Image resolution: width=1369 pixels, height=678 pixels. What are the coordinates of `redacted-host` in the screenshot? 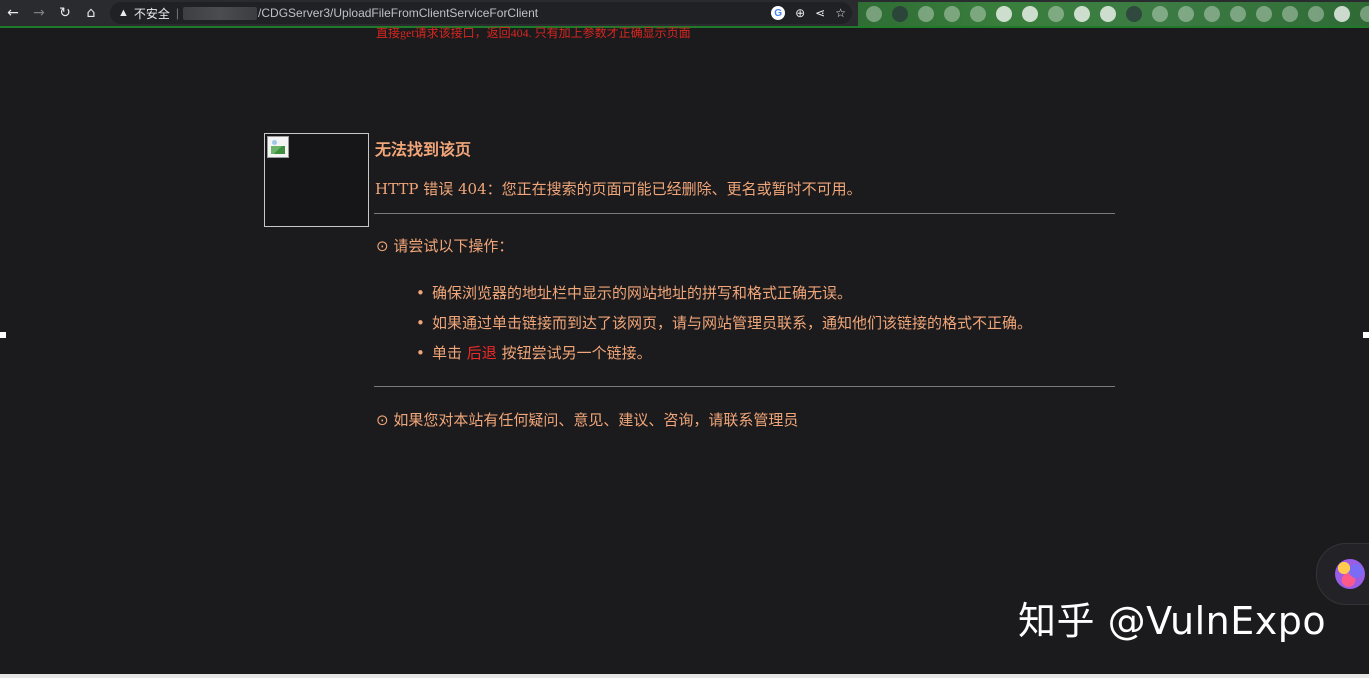 It's located at (220, 13).